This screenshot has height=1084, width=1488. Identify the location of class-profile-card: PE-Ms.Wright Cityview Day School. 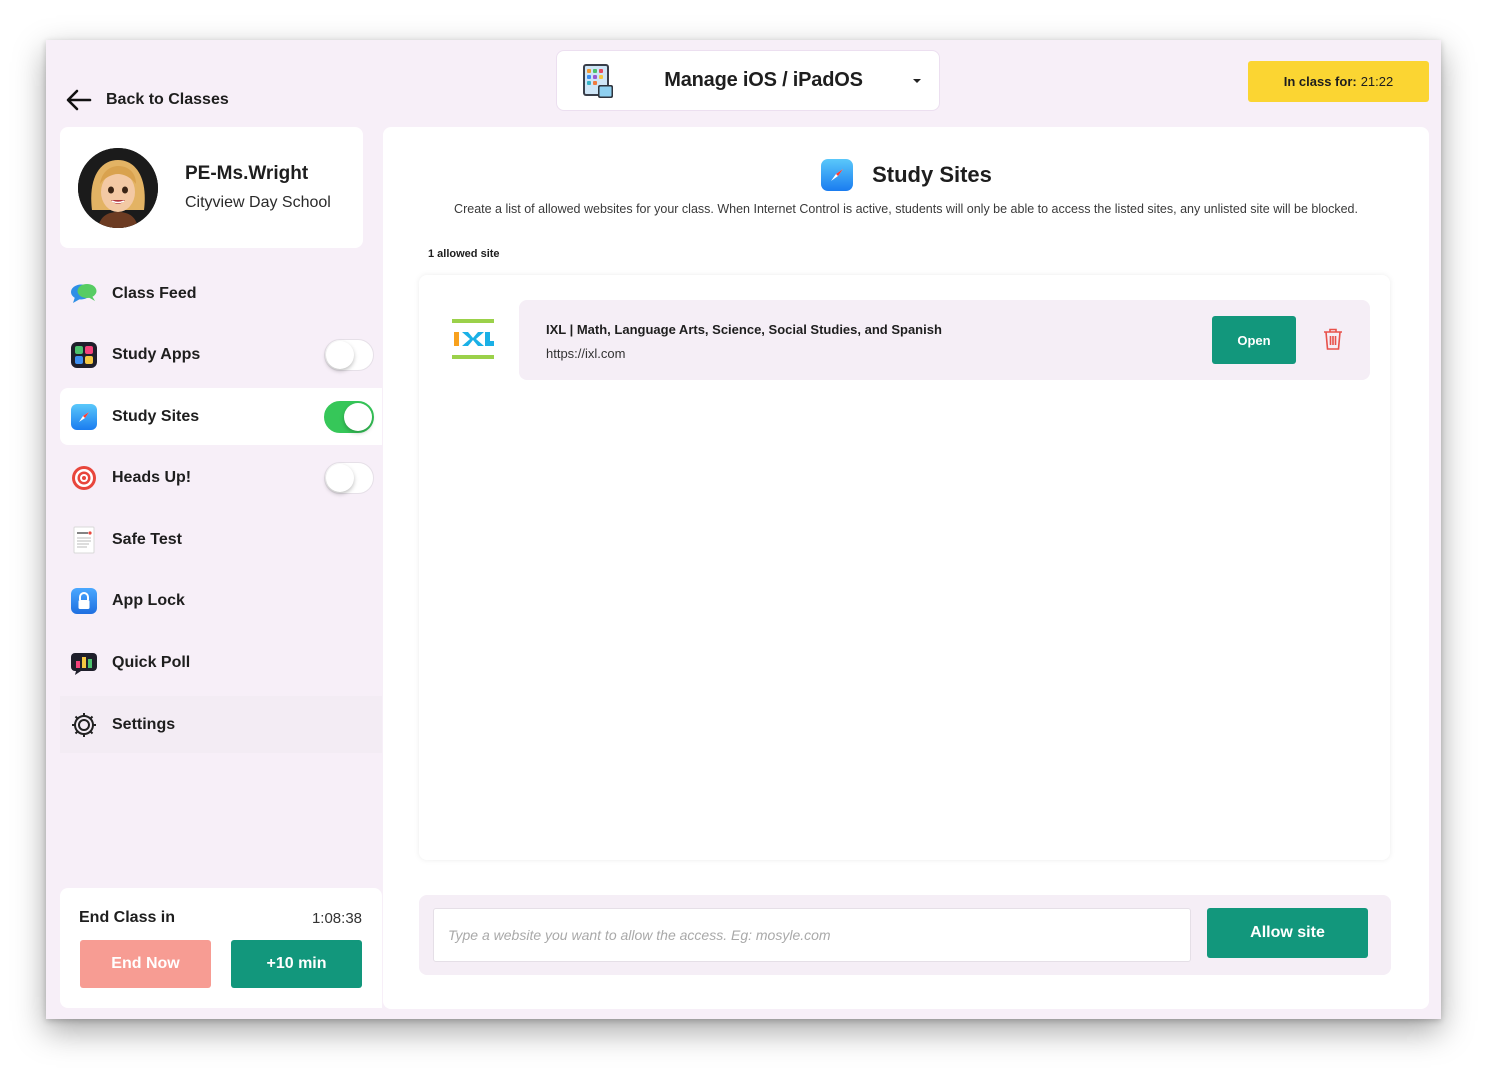
(211, 187).